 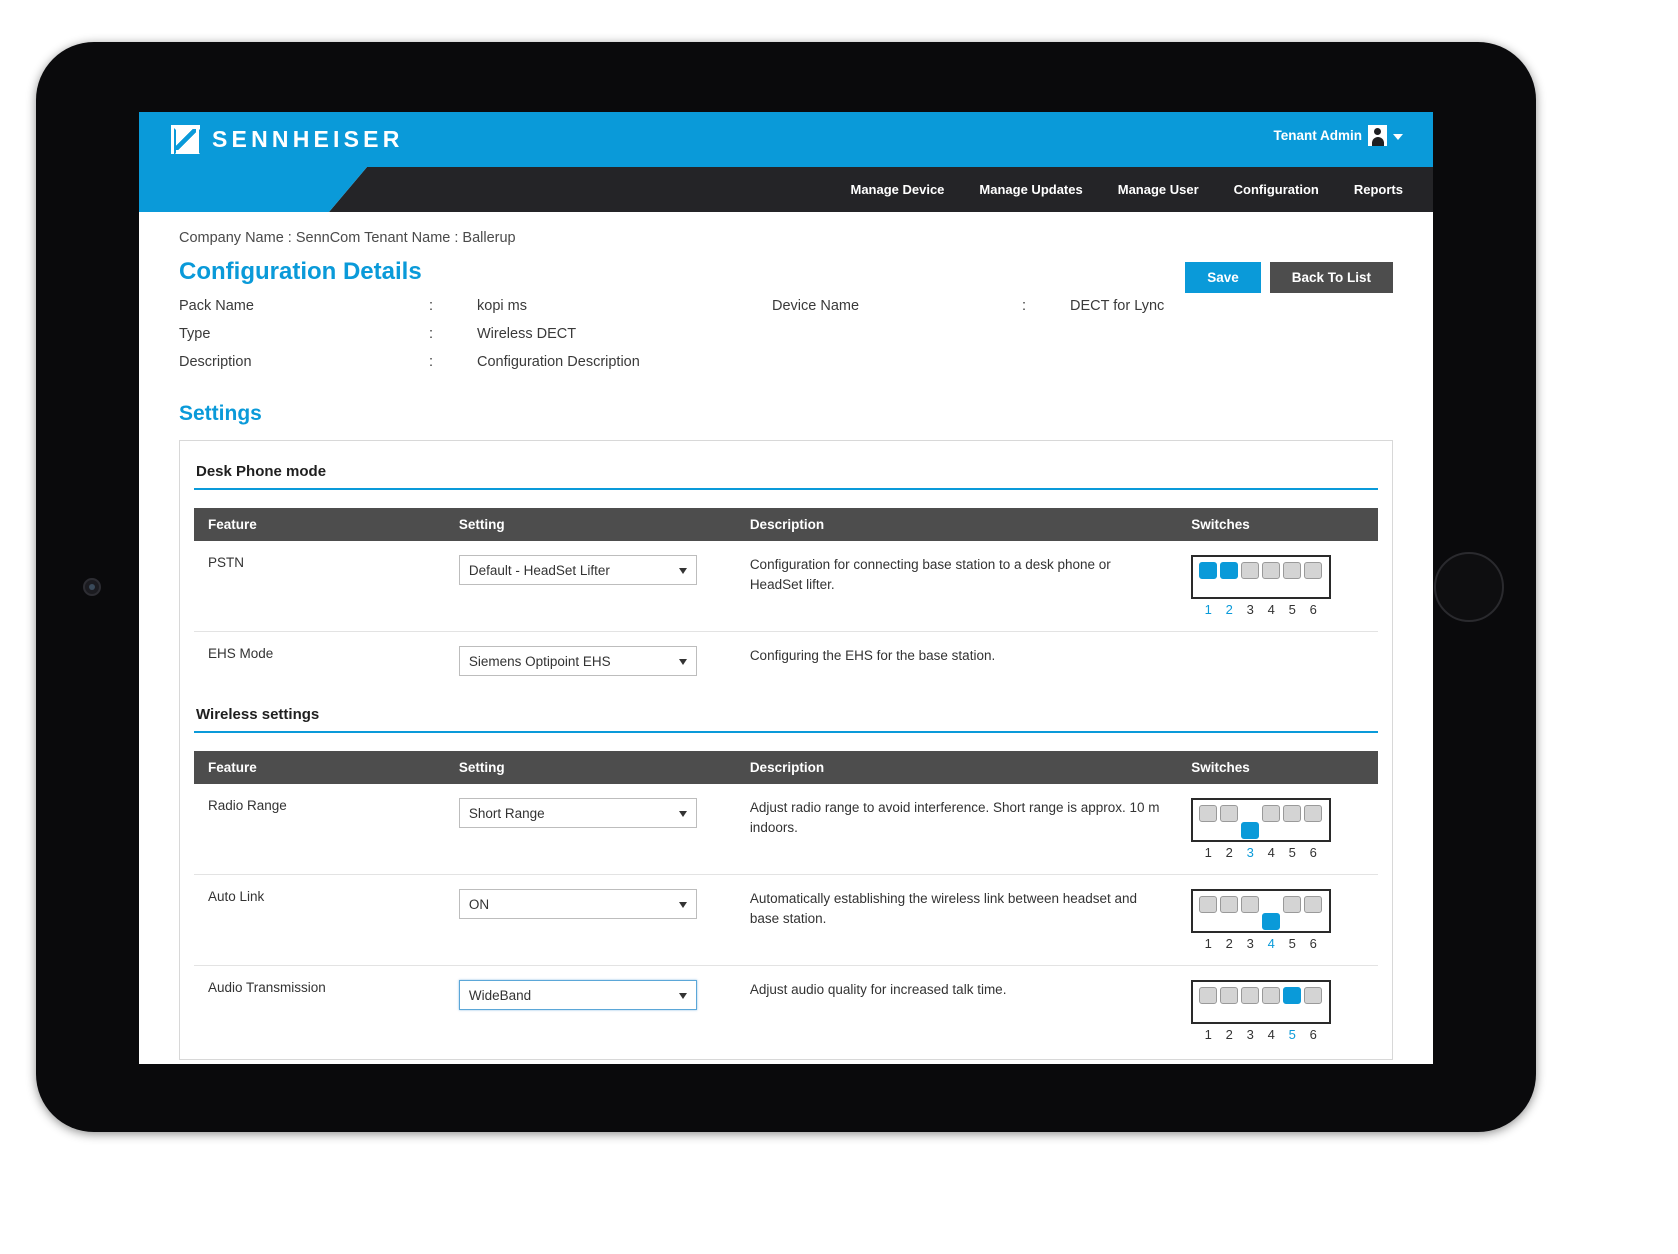 I want to click on front-camera-icon, so click(x=92, y=587).